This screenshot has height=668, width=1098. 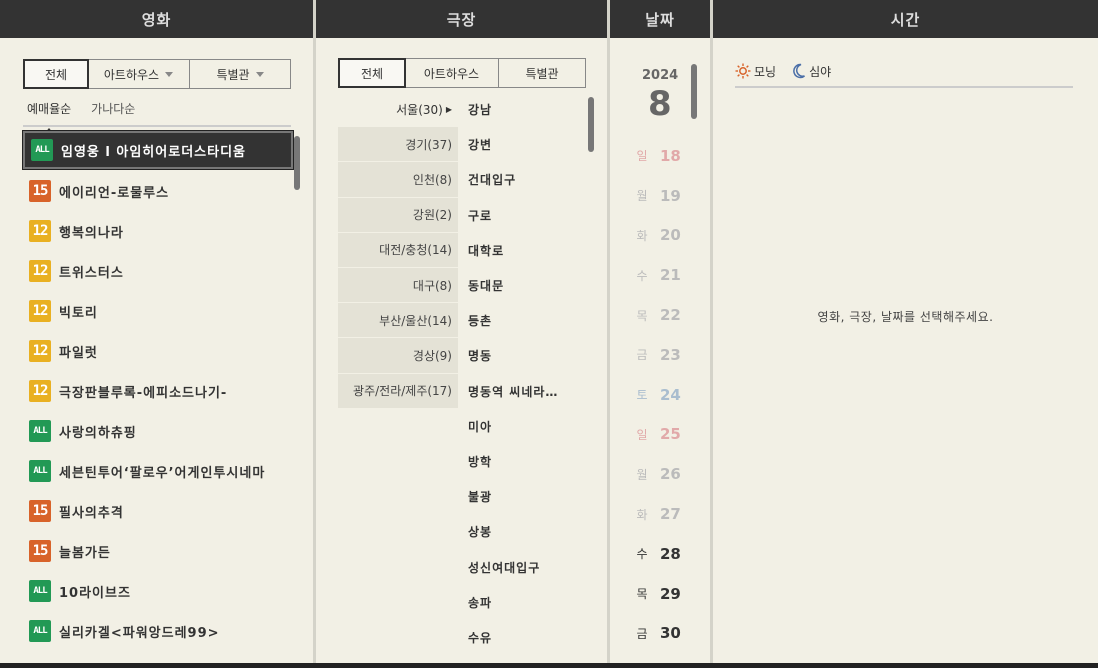 I want to click on movie-item: 12 파일럿, so click(x=158, y=351).